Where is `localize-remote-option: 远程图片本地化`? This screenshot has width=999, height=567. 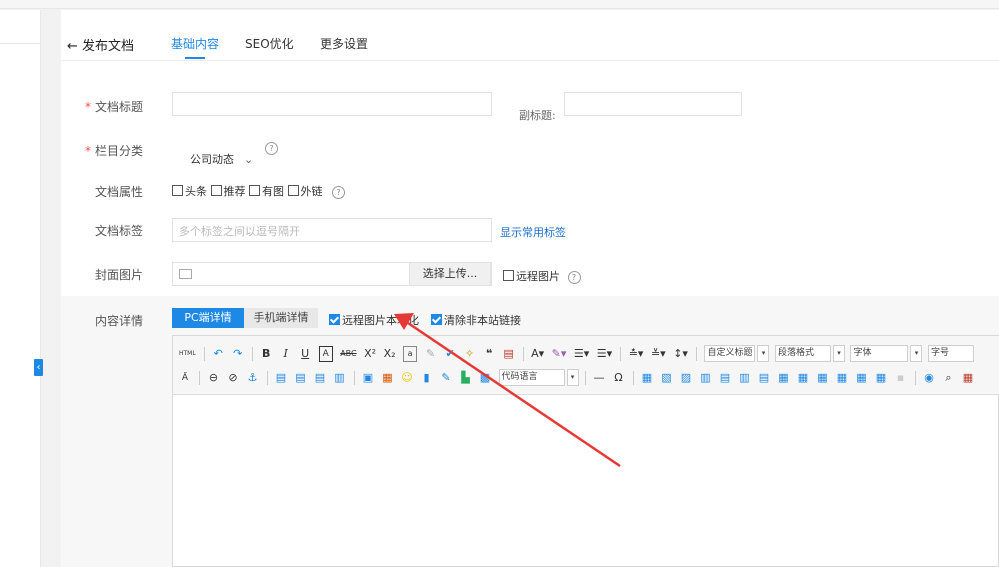
localize-remote-option: 远程图片本地化 is located at coordinates (374, 320).